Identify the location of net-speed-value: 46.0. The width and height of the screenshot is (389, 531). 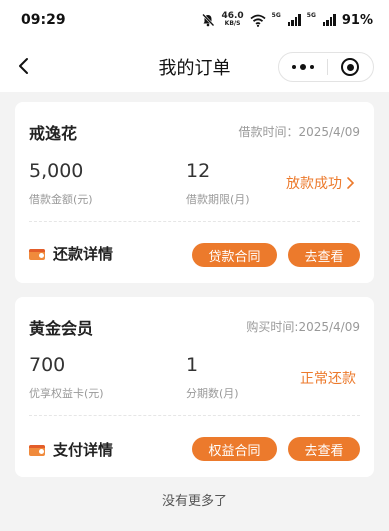
(232, 16).